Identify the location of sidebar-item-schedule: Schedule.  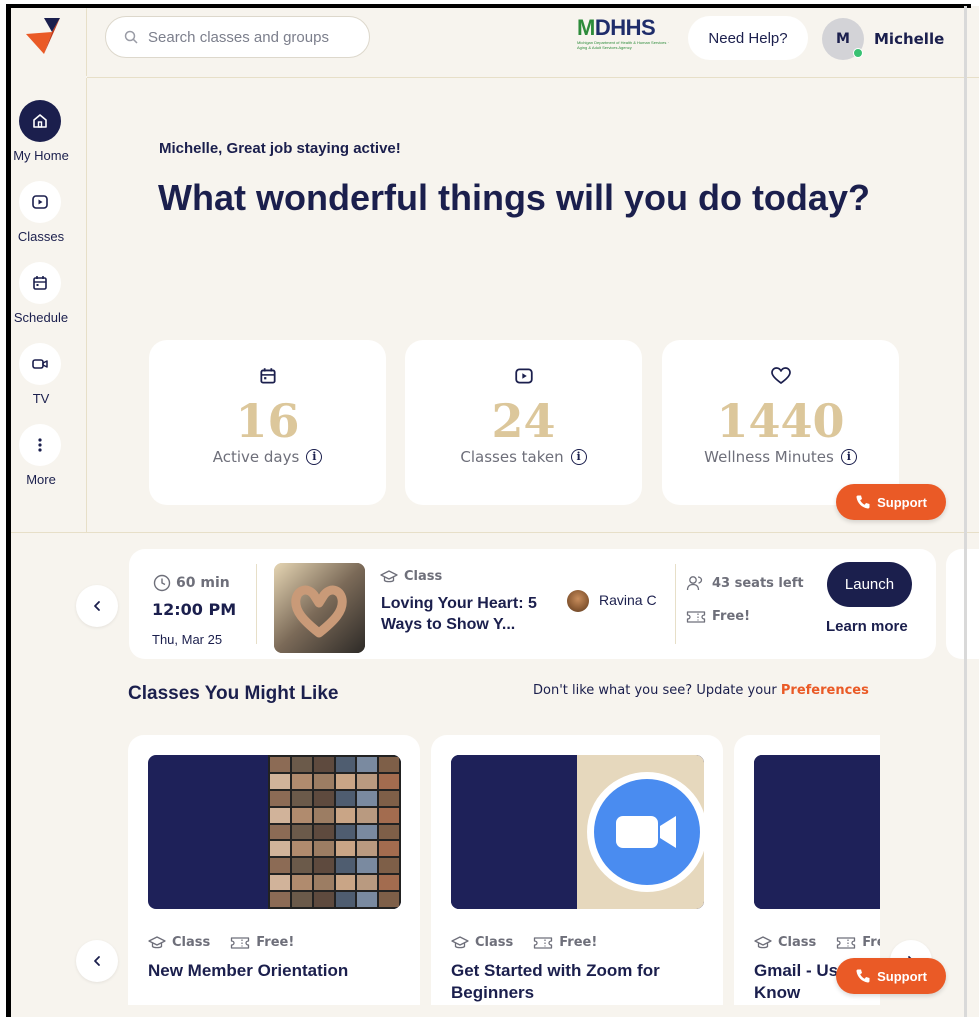
(47, 293).